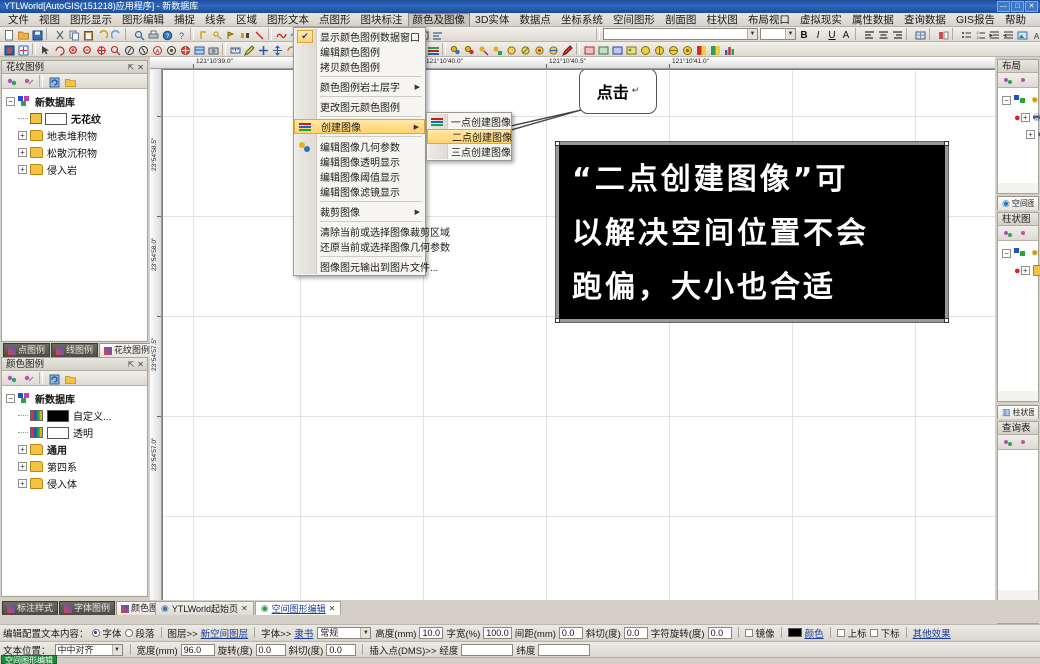 This screenshot has width=1040, height=664. Describe the element at coordinates (75, 350) in the screenshot. I see `legend-tab-1: 线图例` at that location.